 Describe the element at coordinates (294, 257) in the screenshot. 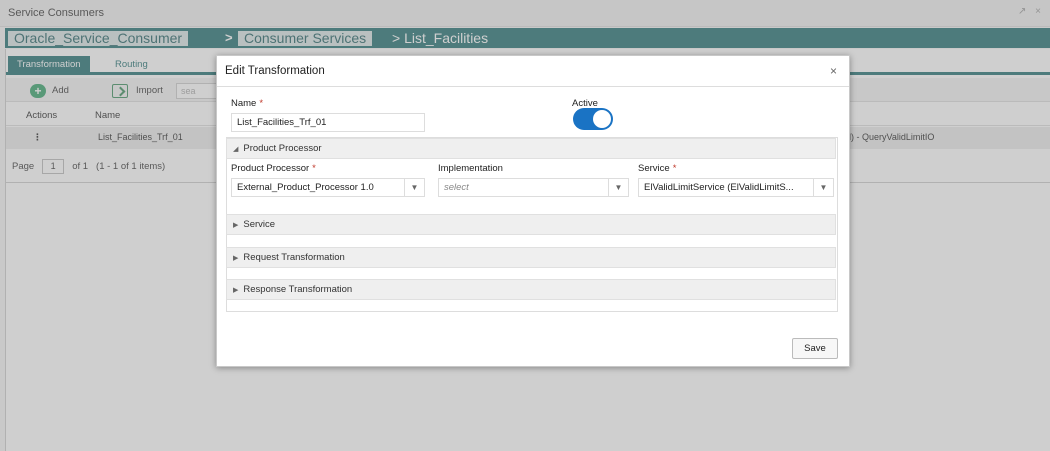

I see `request-transformation-label: Request Transformation` at that location.